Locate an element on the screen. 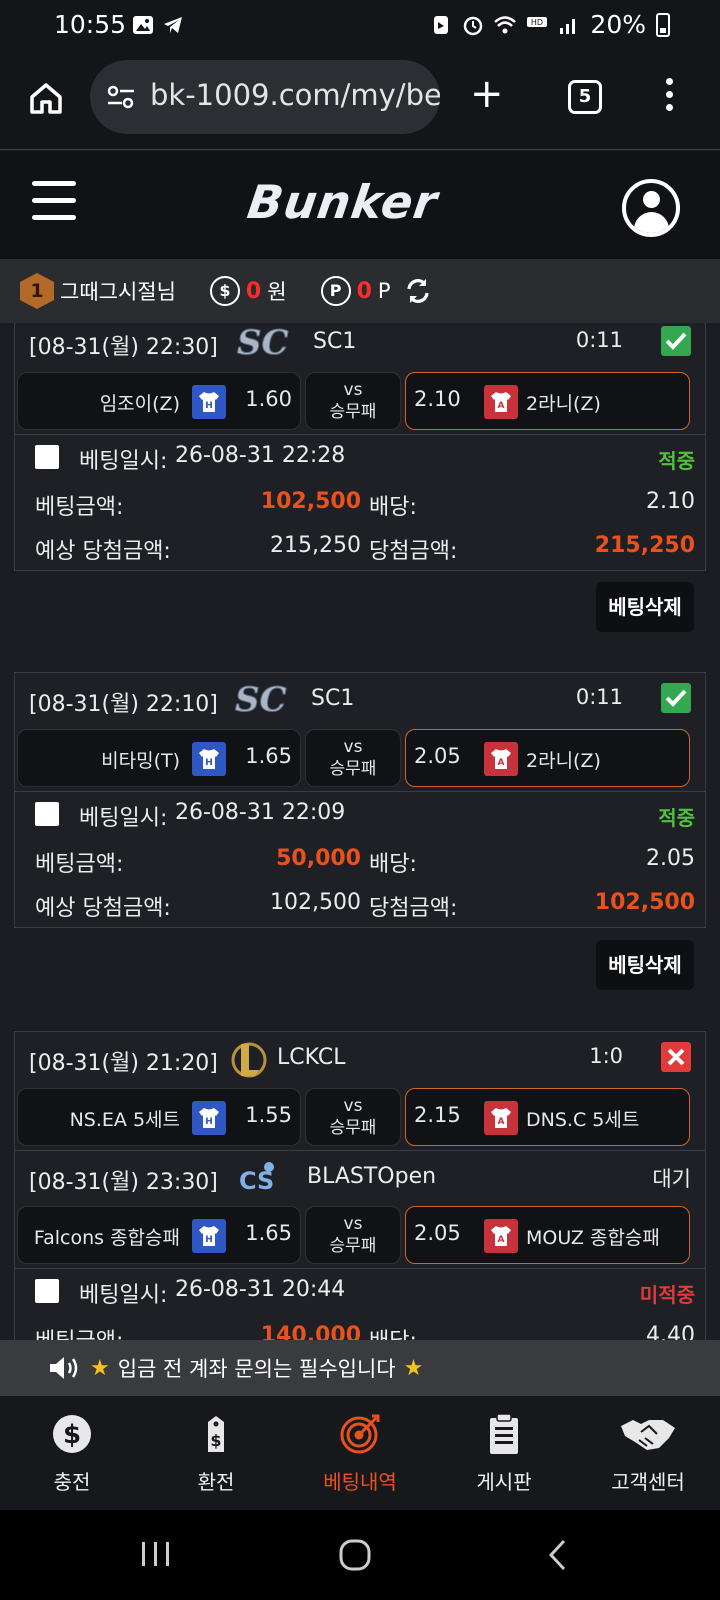 Image resolution: width=720 pixels, height=1600 pixels. url-text: bk-1009.com/my/be is located at coordinates (295, 95).